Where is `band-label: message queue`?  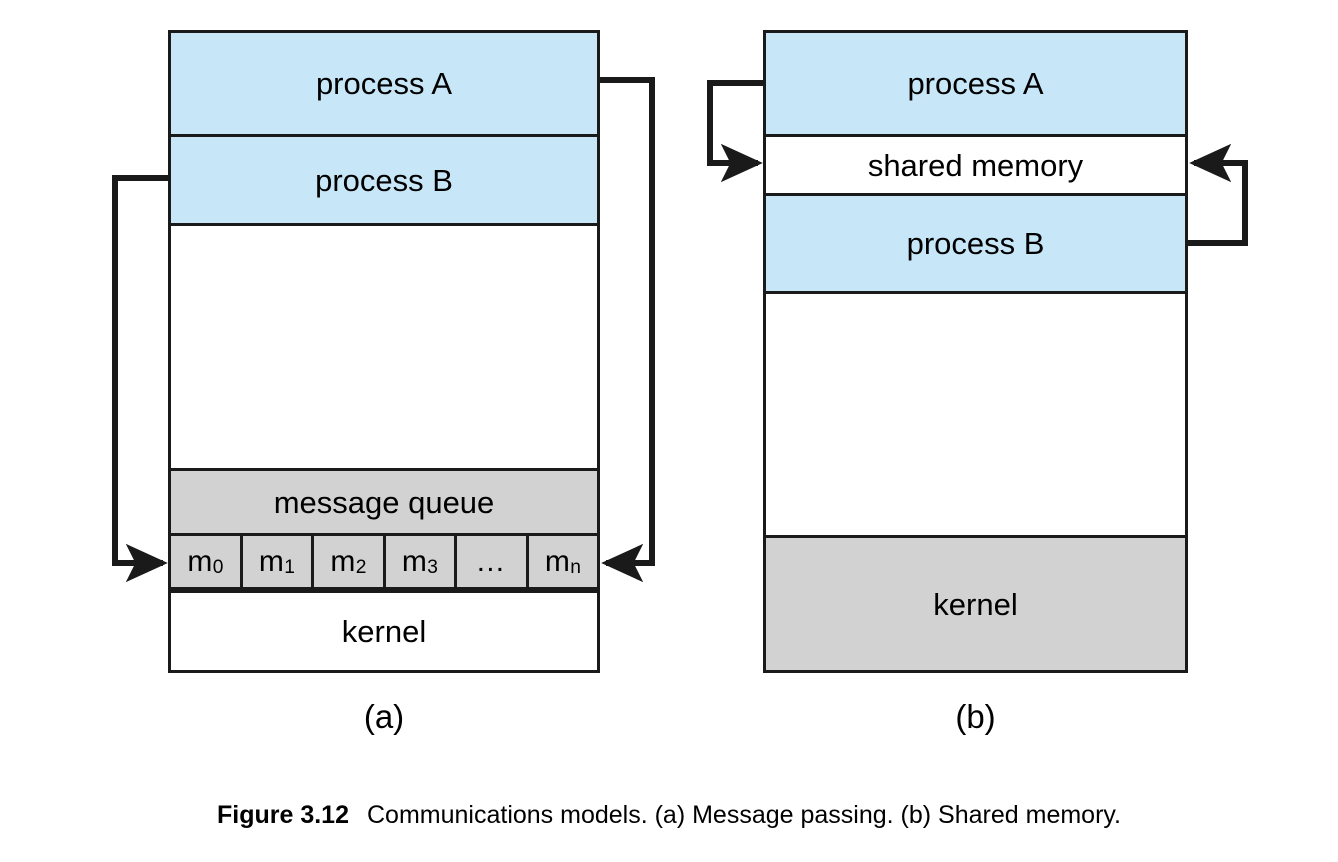
band-label: message queue is located at coordinates (384, 502).